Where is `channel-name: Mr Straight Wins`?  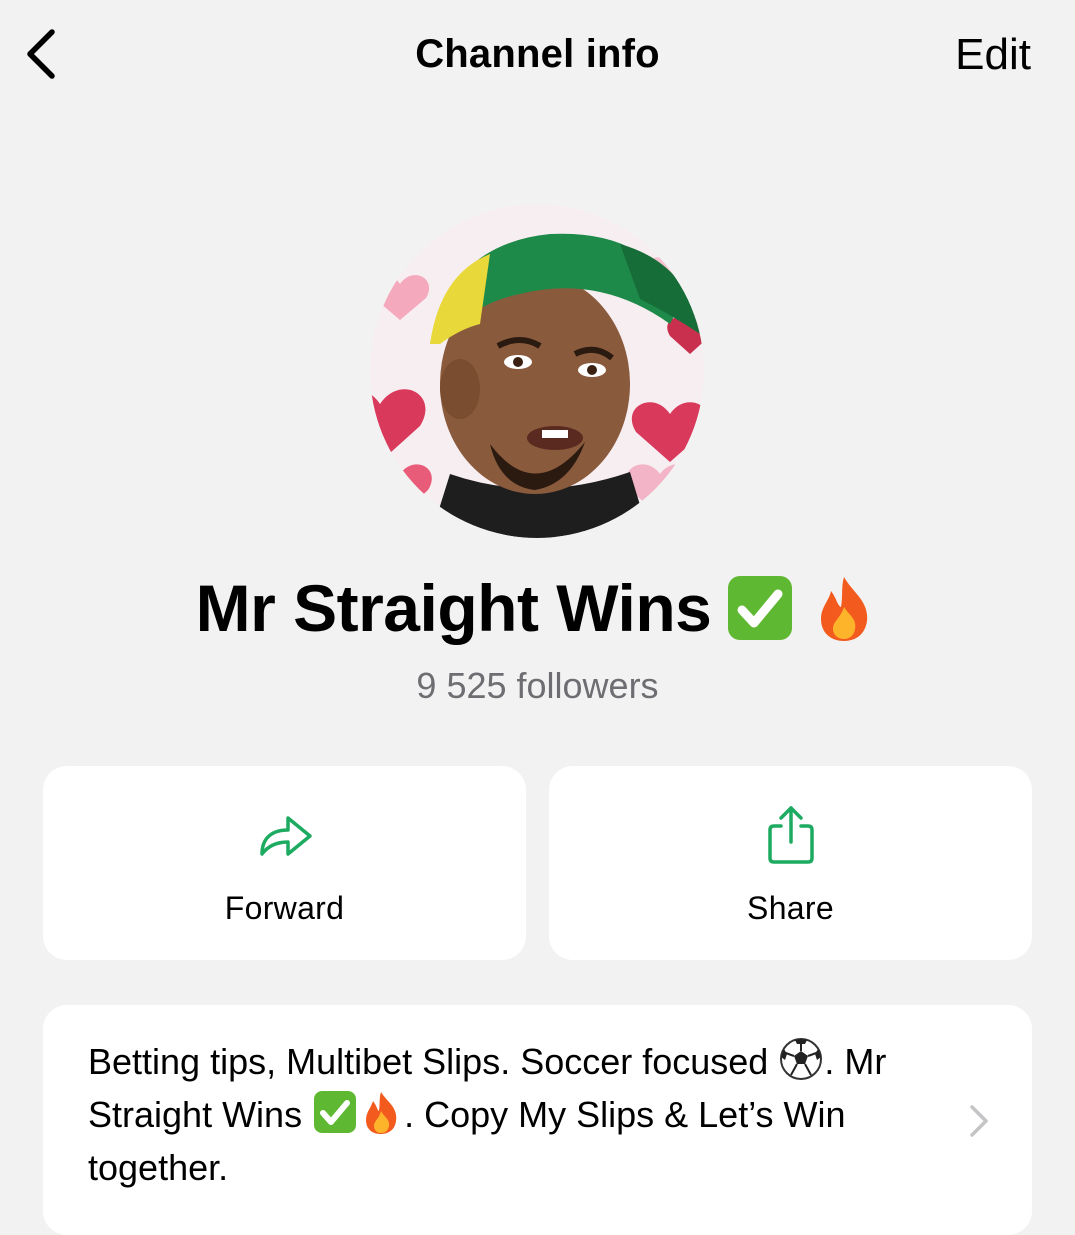 channel-name: Mr Straight Wins is located at coordinates (453, 608).